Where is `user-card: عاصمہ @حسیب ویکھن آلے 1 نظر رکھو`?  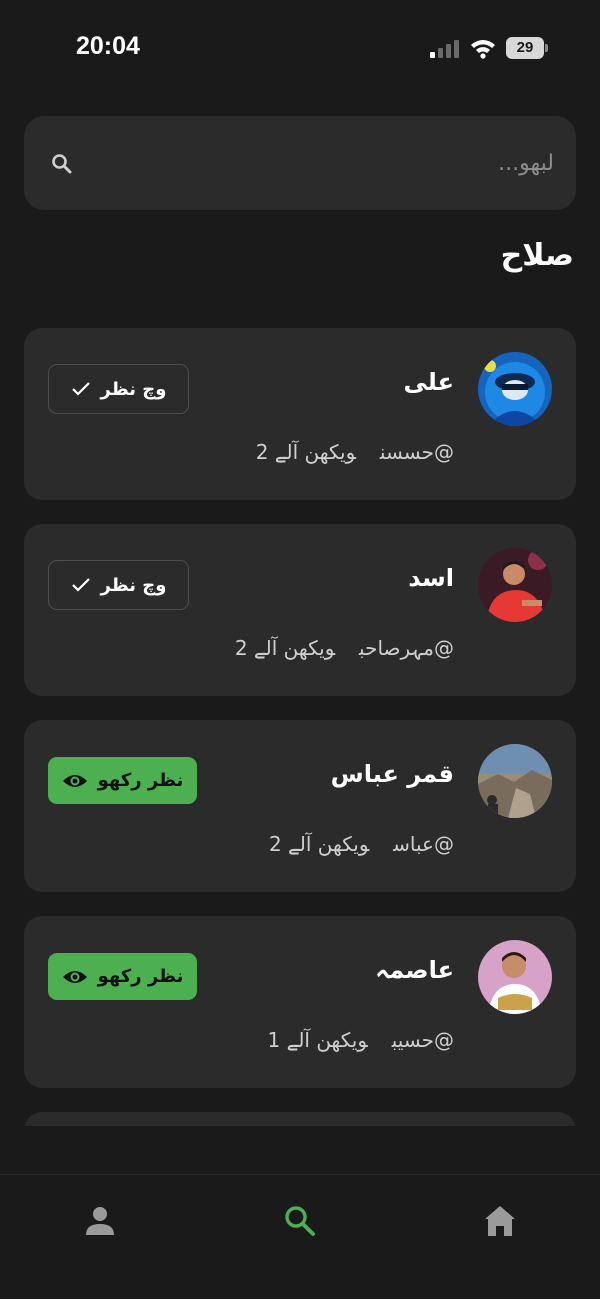 user-card: عاصمہ @حسیب ویکھن آلے 1 نظر رکھو is located at coordinates (300, 1002).